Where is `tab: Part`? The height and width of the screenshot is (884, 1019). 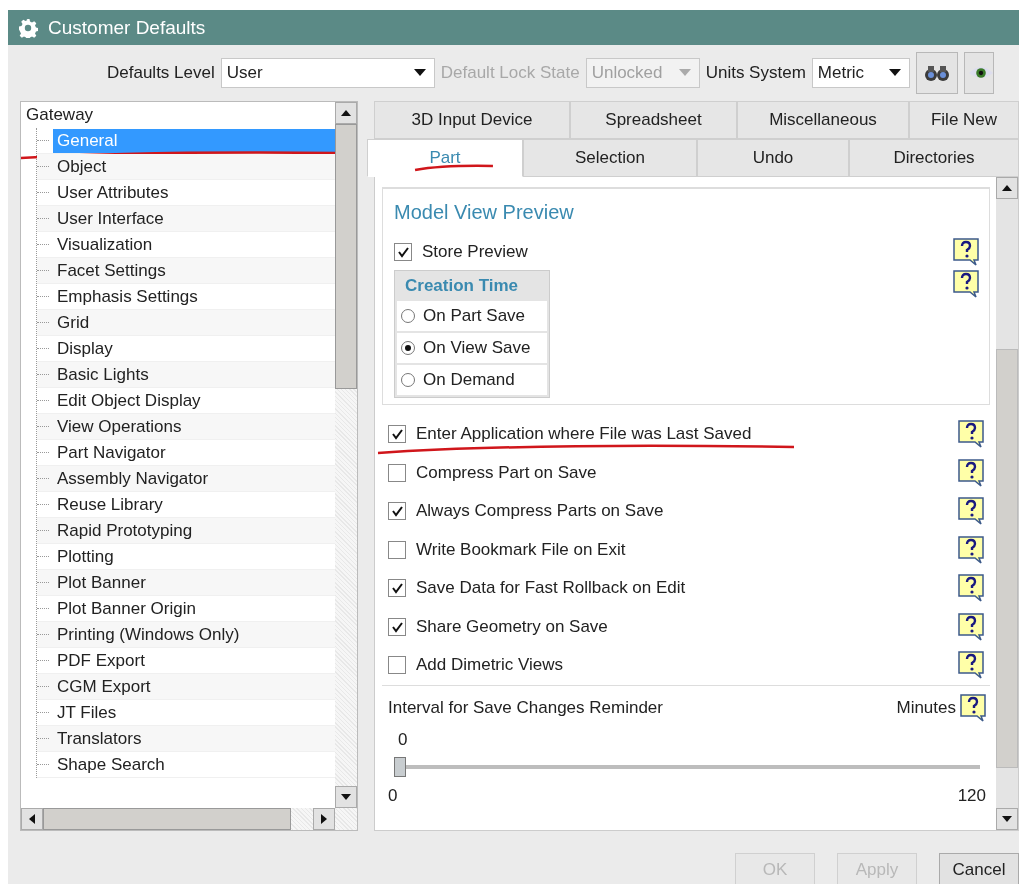 tab: Part is located at coordinates (445, 158).